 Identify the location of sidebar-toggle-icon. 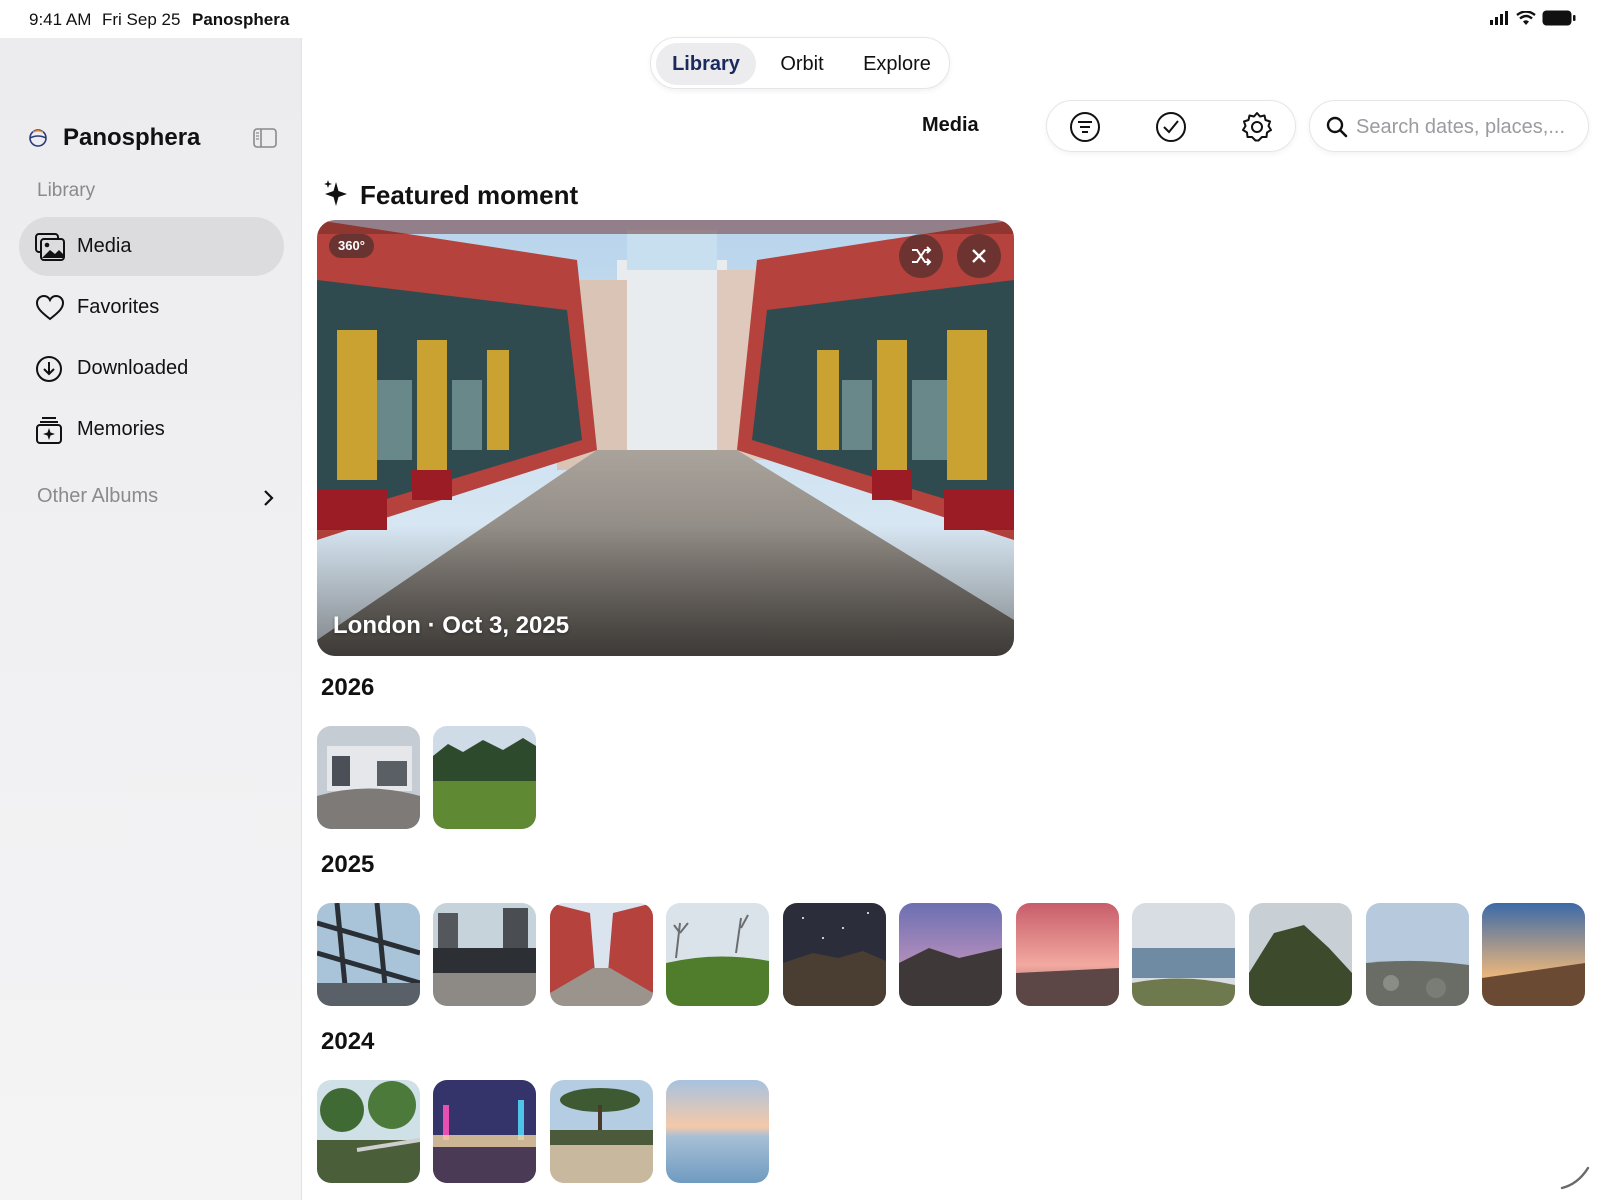
(265, 138).